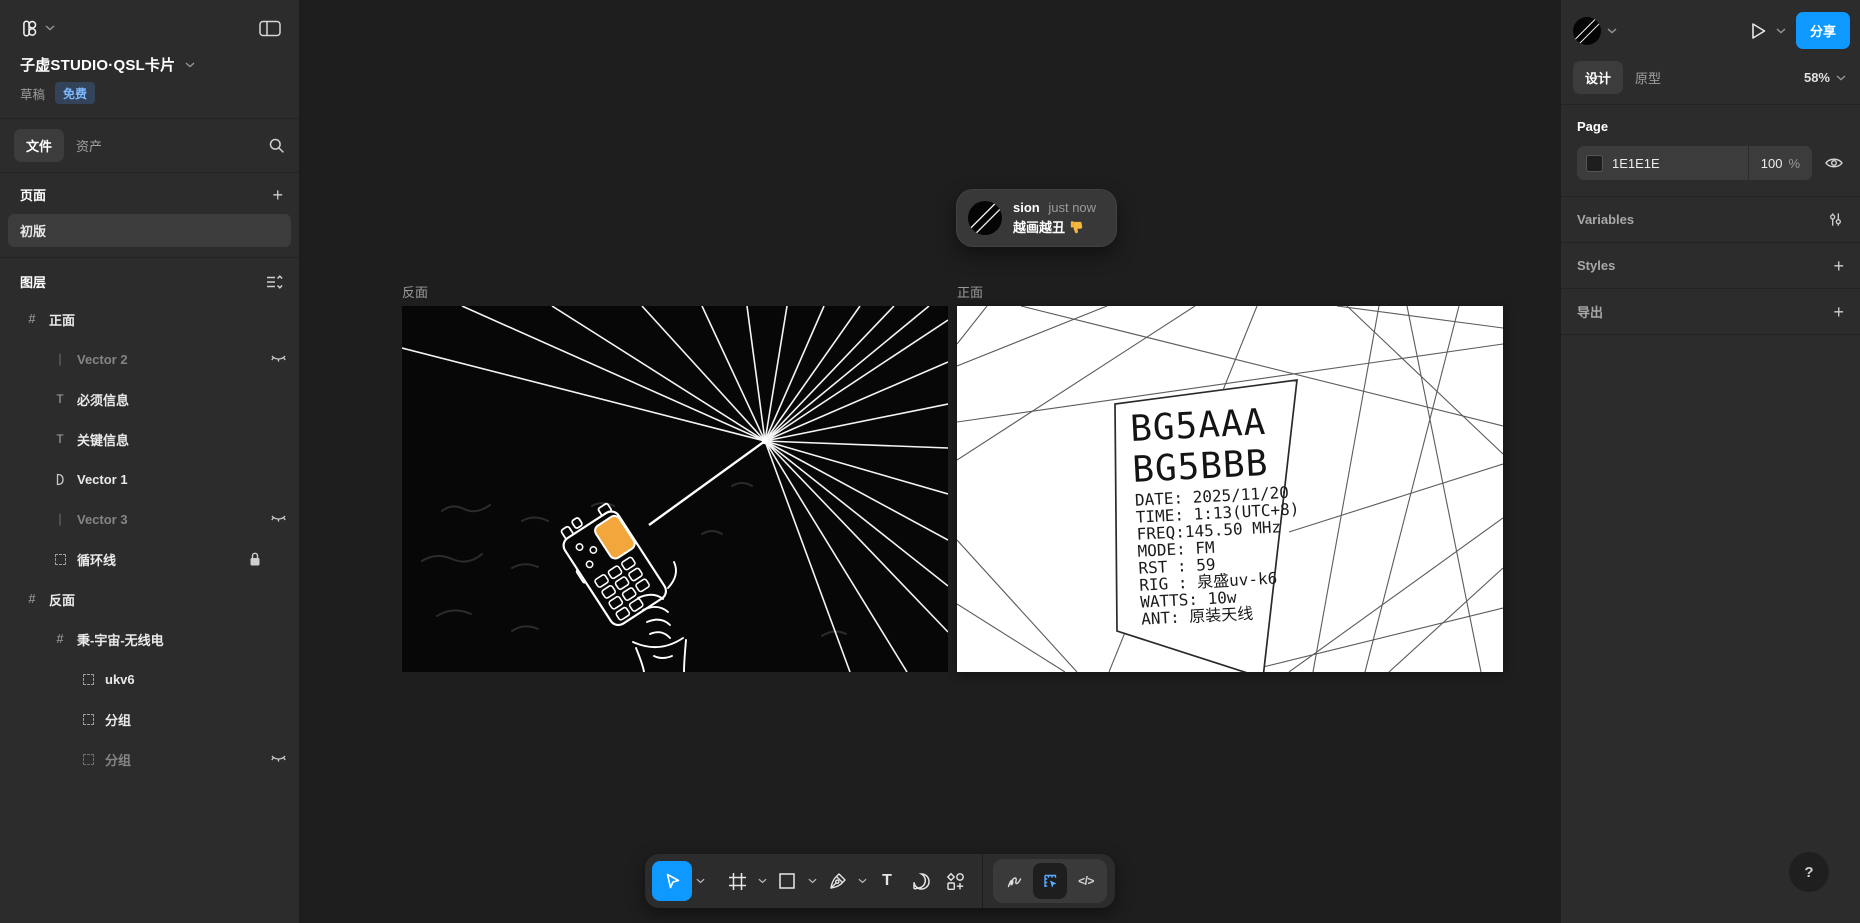  What do you see at coordinates (149, 679) in the screenshot?
I see `layer-row-ukv6: ukv6` at bounding box center [149, 679].